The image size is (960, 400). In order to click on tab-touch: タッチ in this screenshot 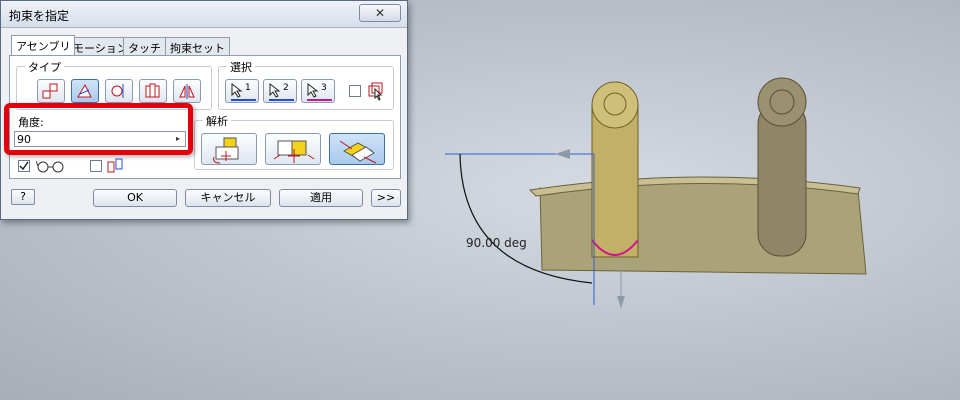, I will do `click(144, 46)`.